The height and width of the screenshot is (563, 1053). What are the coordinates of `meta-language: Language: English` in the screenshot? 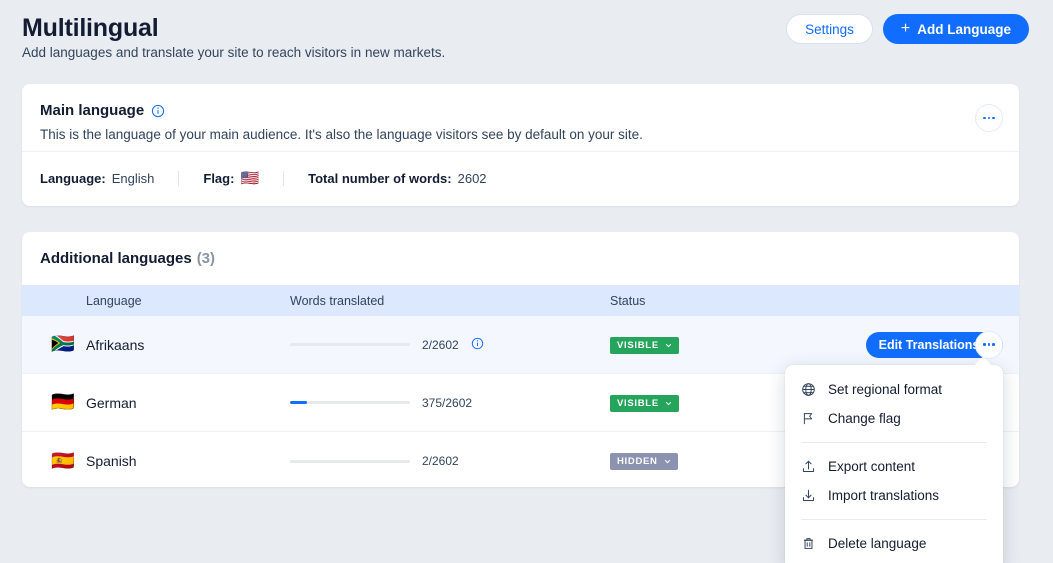 It's located at (97, 178).